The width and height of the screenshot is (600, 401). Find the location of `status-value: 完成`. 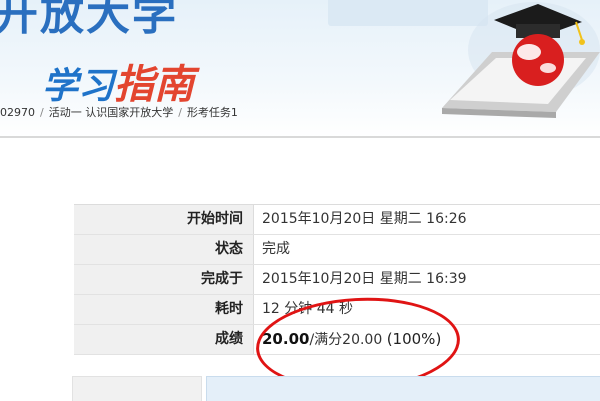

status-value: 完成 is located at coordinates (427, 249).